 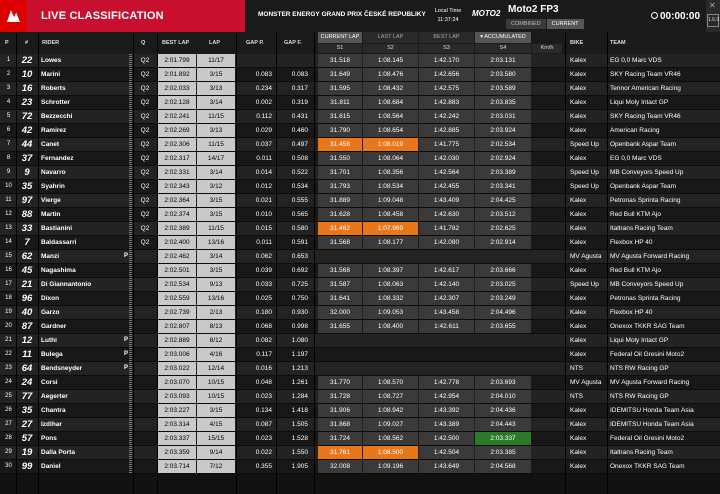 I want to click on tab-best-lap: BEST LAP, so click(x=446, y=37).